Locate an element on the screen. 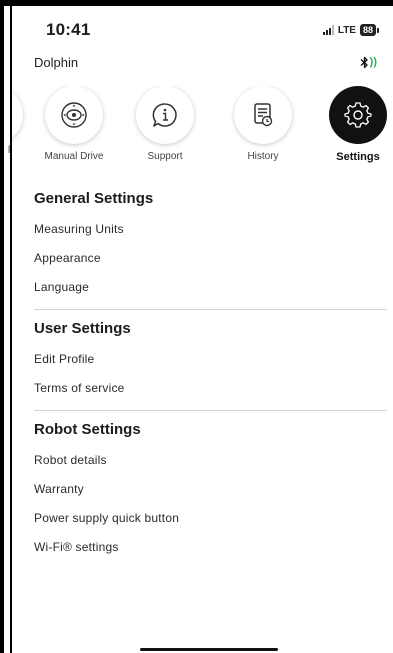  section-title: Robot Settings is located at coordinates (87, 429).